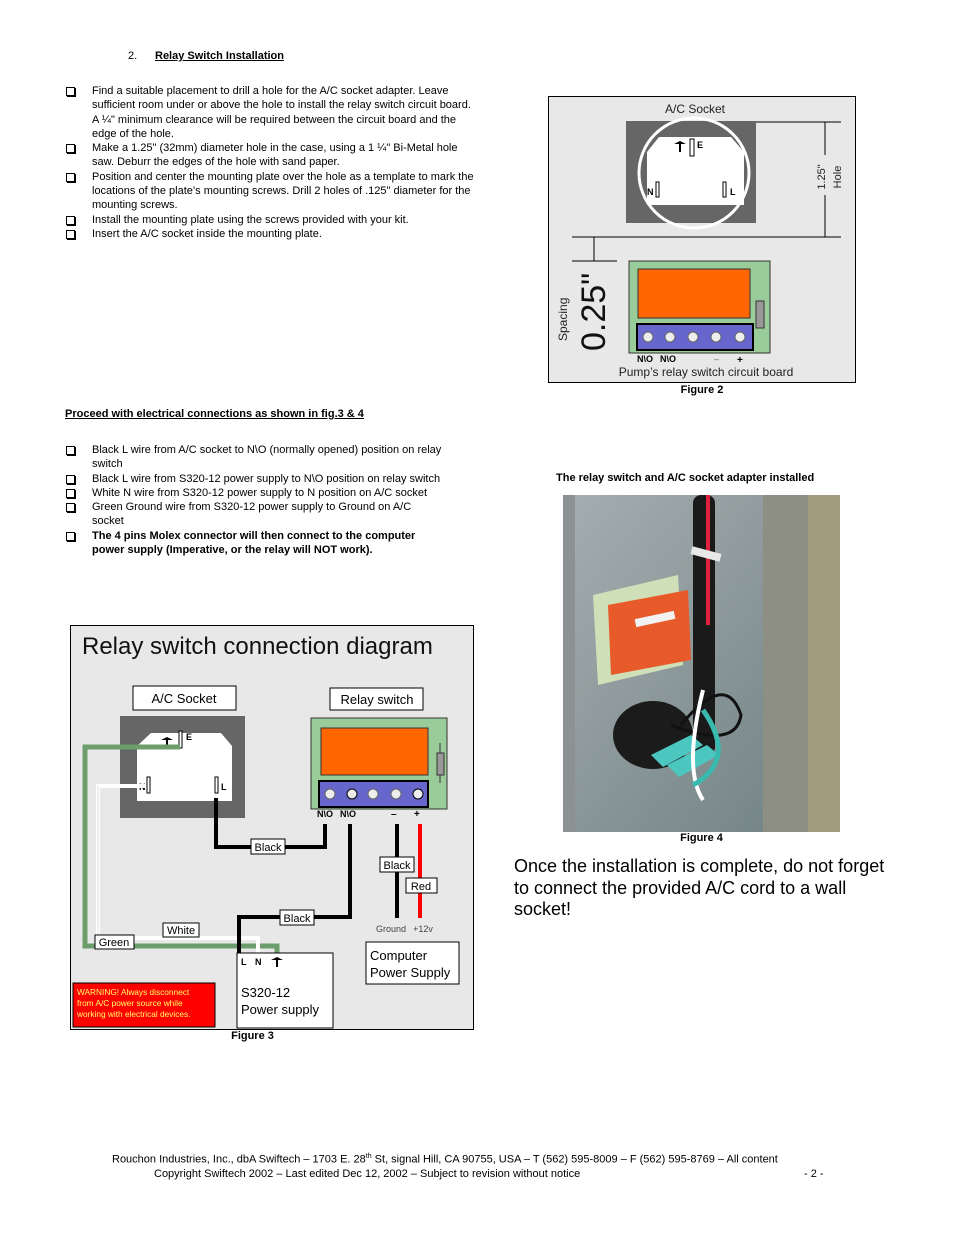 The width and height of the screenshot is (954, 1235). I want to click on computer-psu-label-1: Computer, so click(399, 955).